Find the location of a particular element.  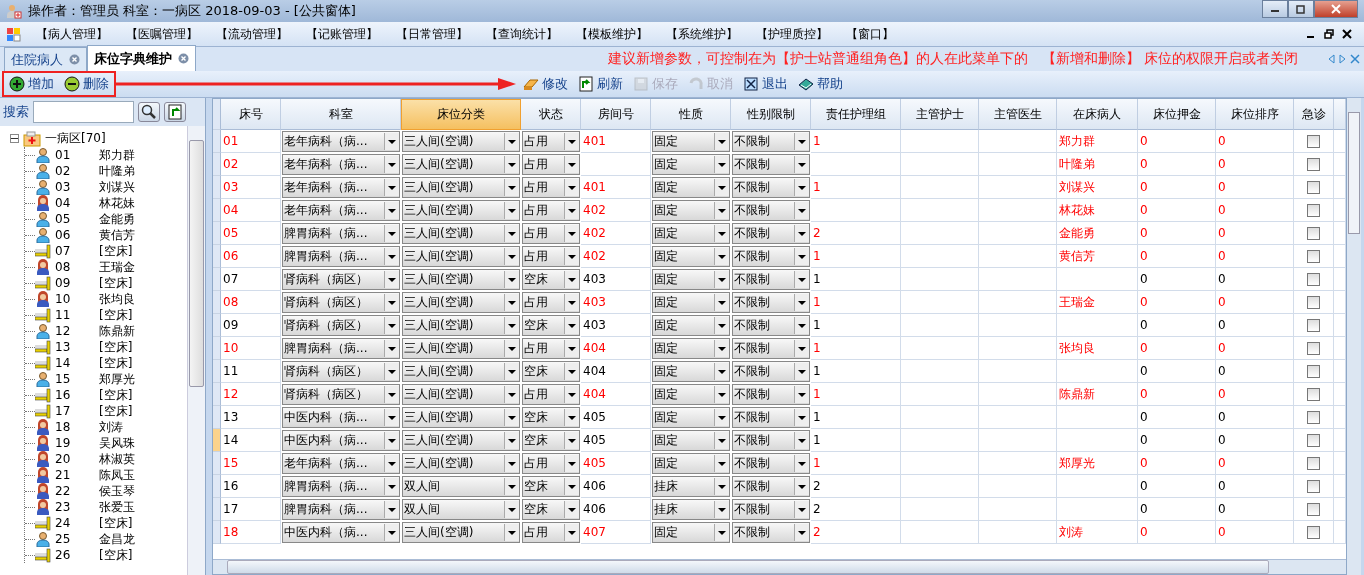

menu-item: 【查询统计】 is located at coordinates (527, 34).